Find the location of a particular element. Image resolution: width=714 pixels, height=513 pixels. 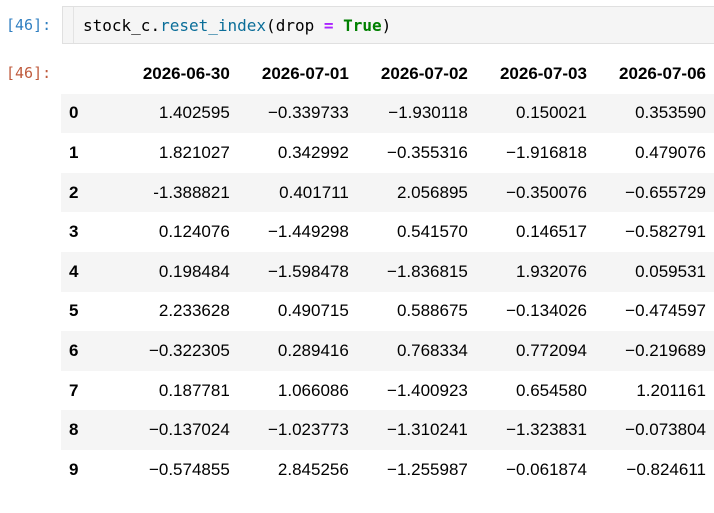

table-cell: −0.134026 is located at coordinates (546, 311).